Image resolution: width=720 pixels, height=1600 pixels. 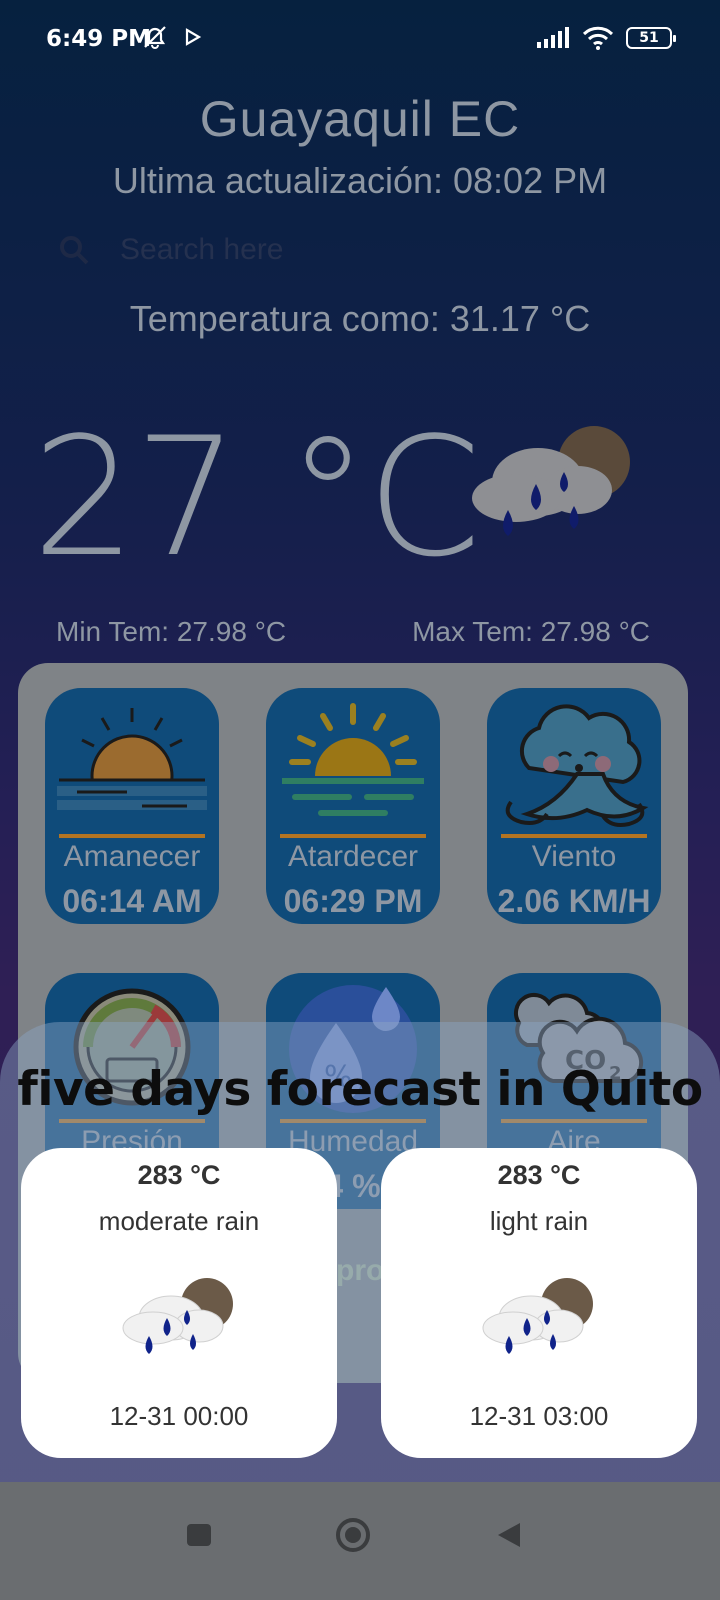 I want to click on forecast-title: five days forecast in Quito, so click(x=360, y=1089).